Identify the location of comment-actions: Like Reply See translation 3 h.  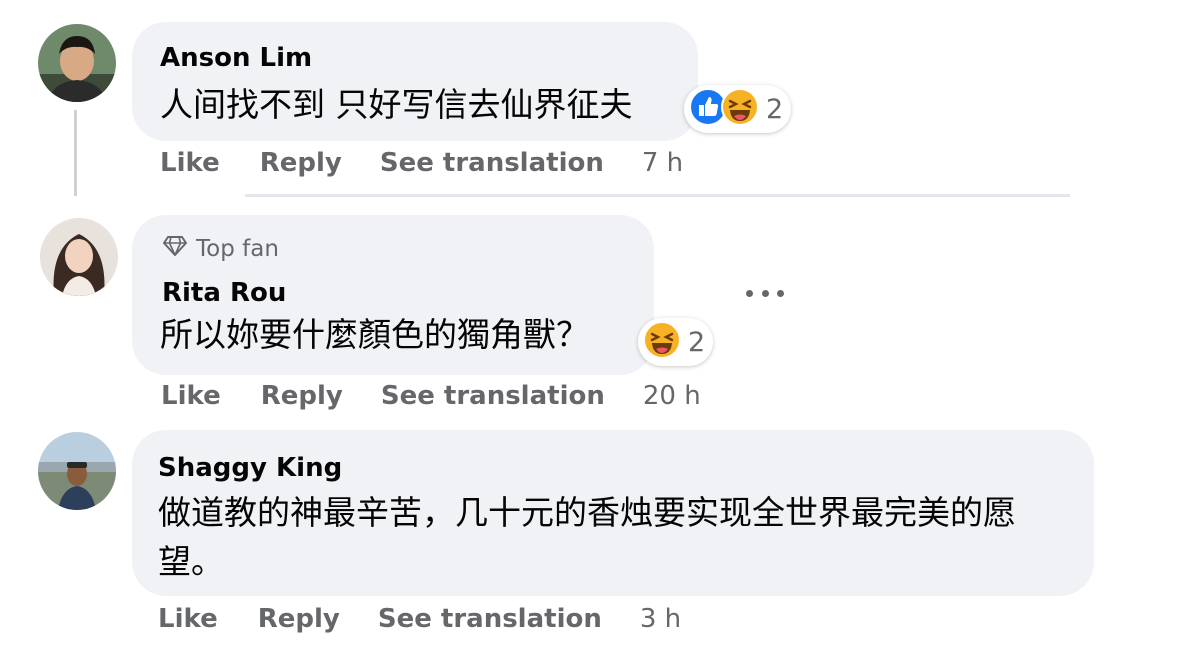
(419, 619).